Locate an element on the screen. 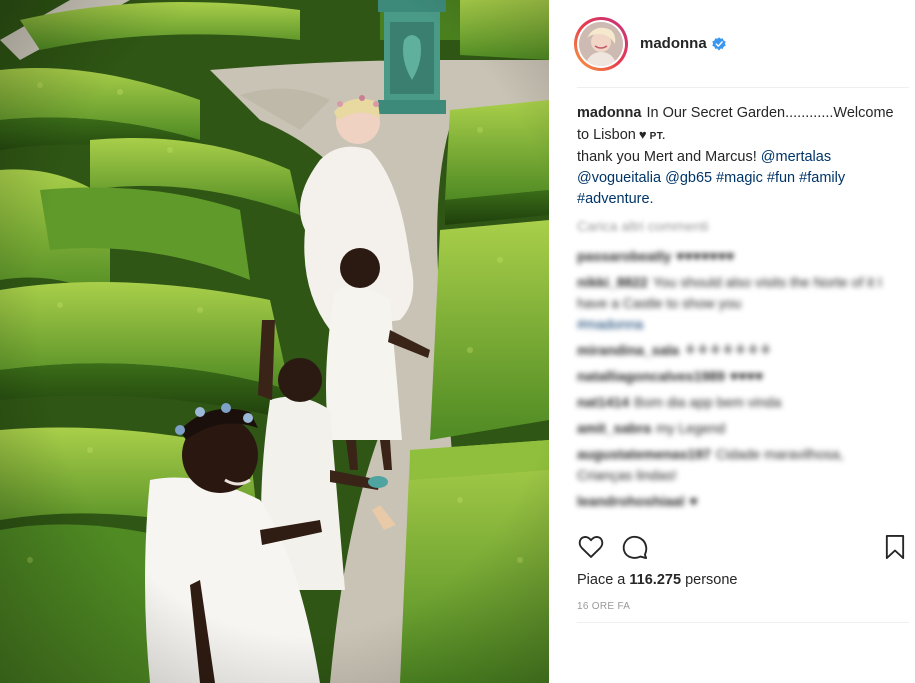 This screenshot has width=915, height=683. load-more-comments-button: Carica altri commenti is located at coordinates (642, 226).